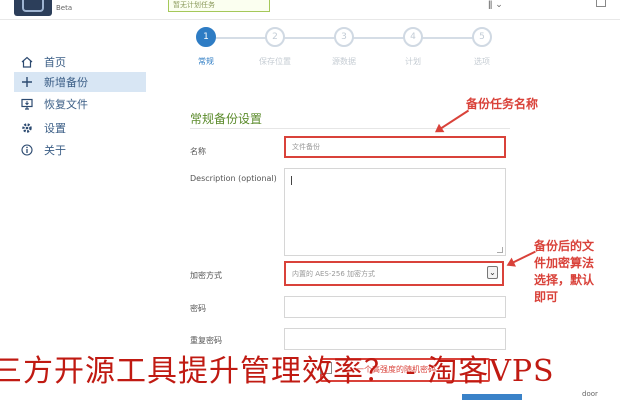  I want to click on step-3-circle: 3, so click(344, 37).